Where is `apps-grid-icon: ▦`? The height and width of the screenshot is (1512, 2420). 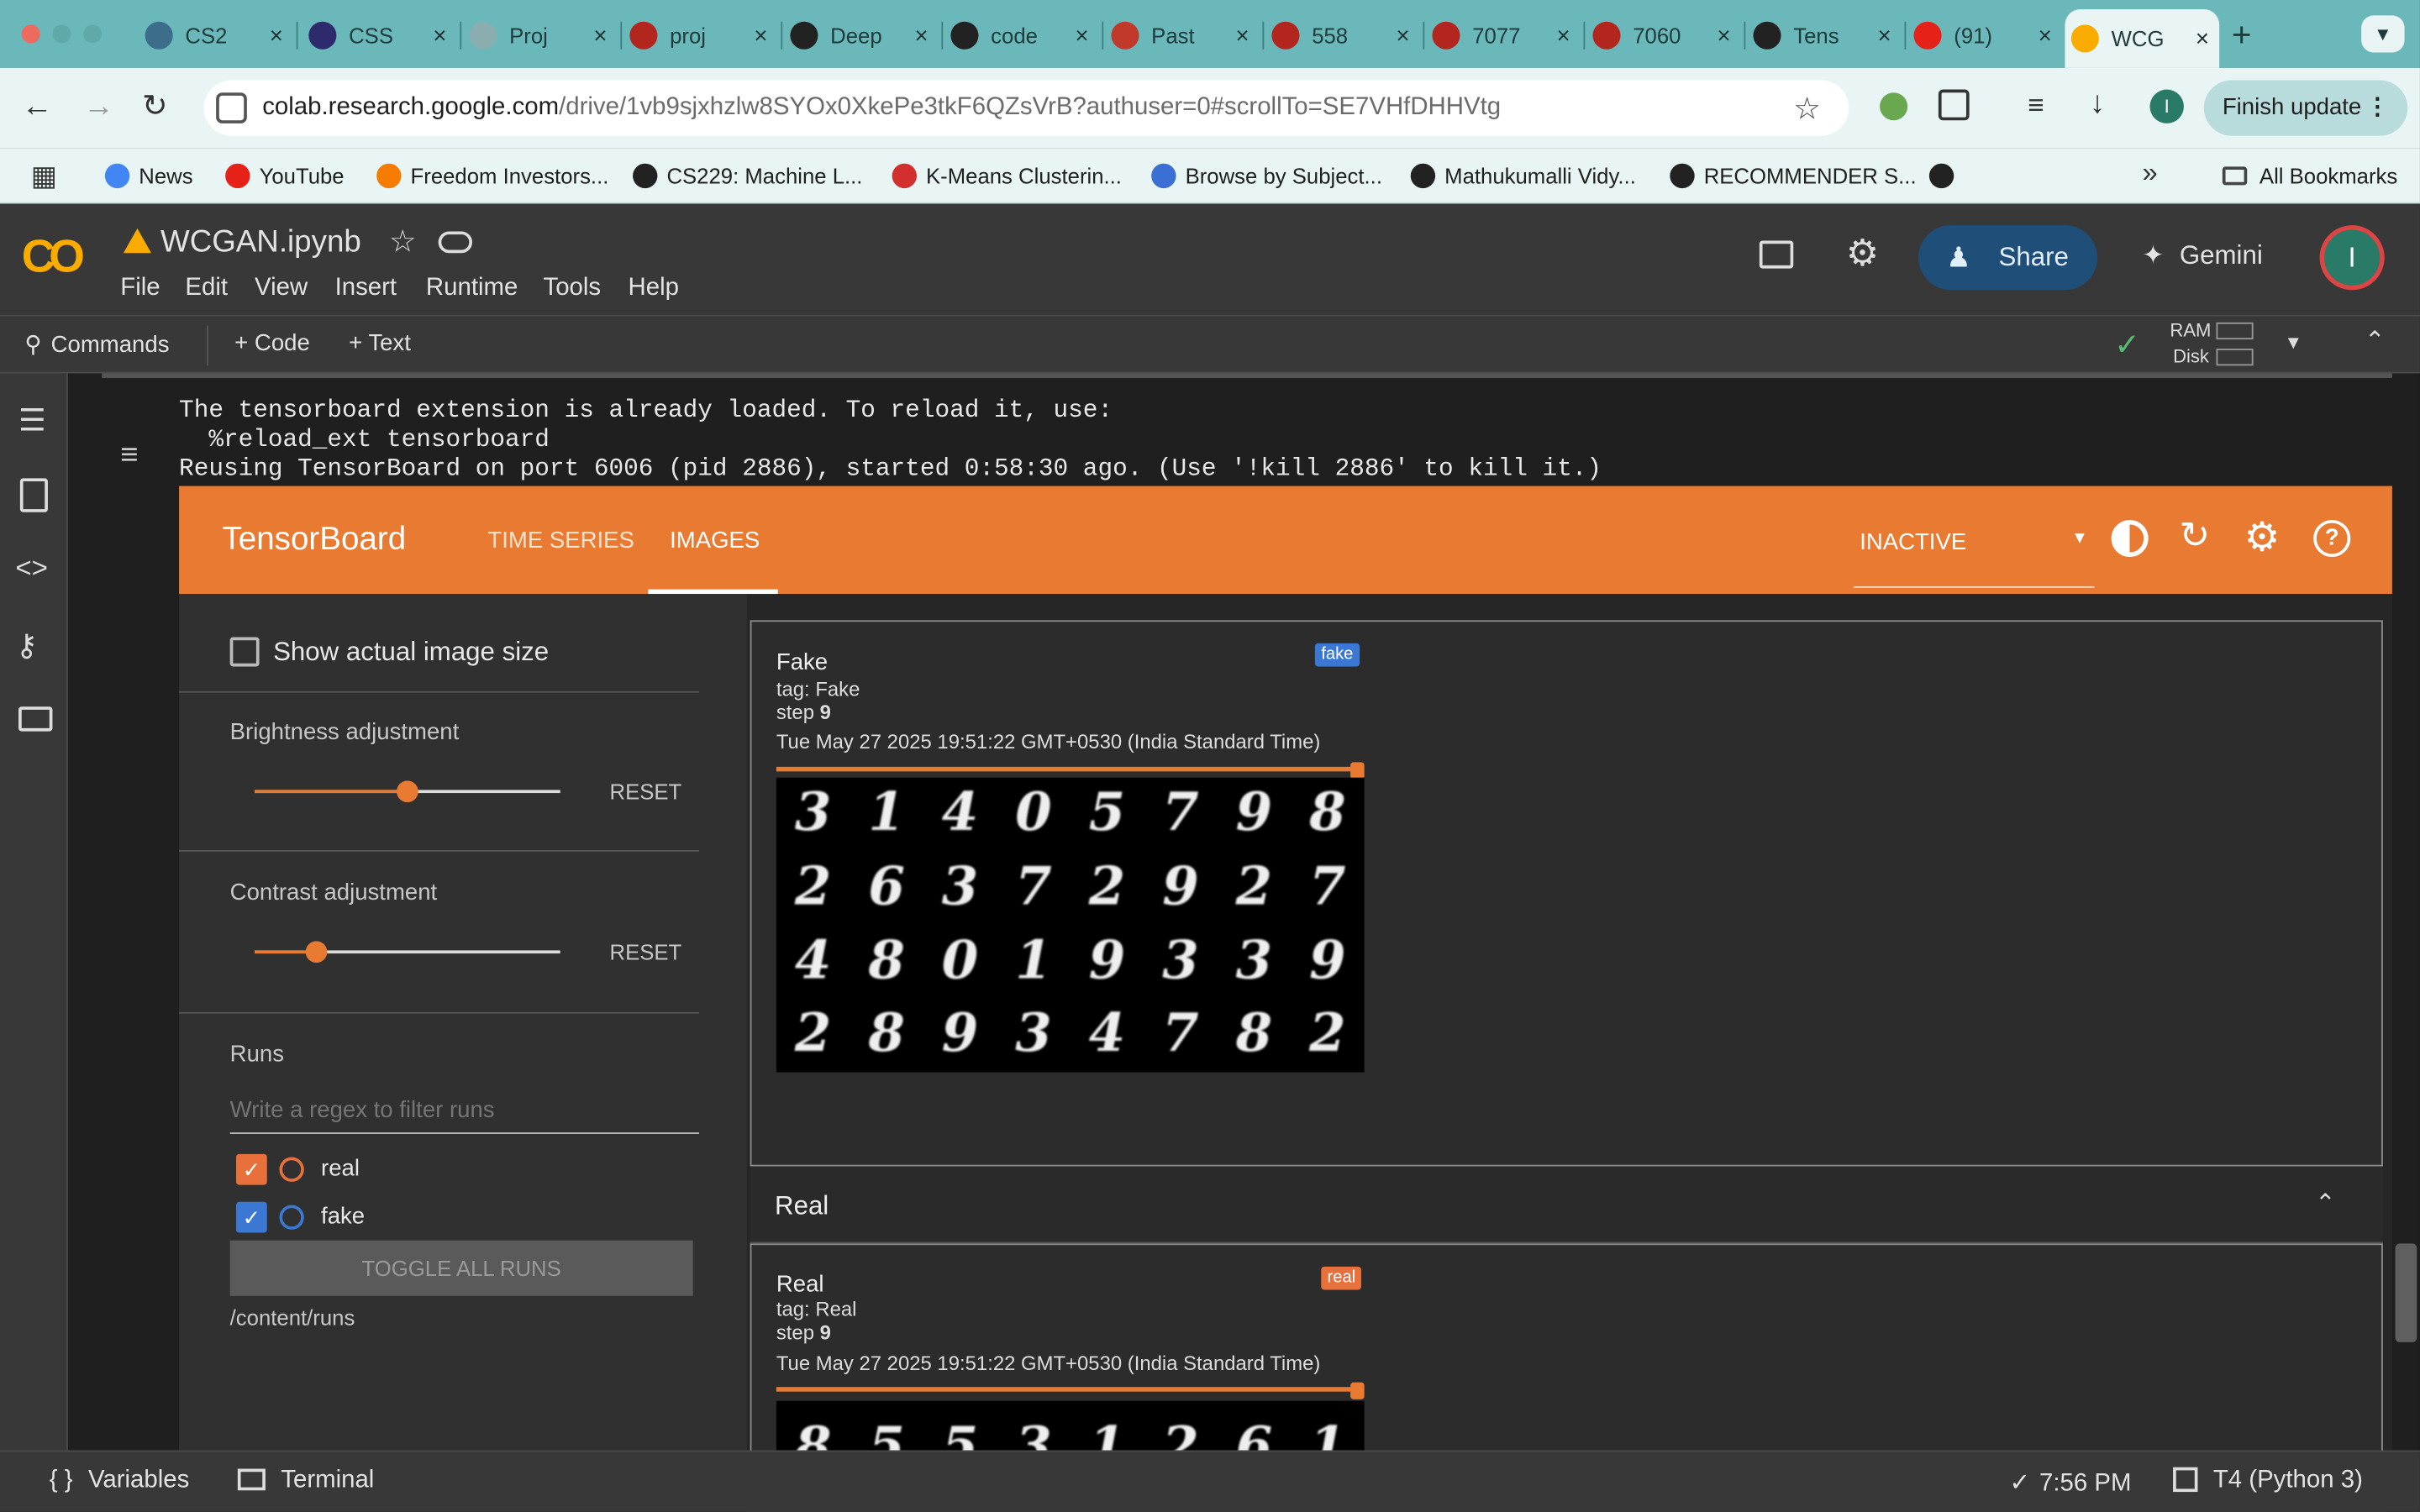
apps-grid-icon: ▦ is located at coordinates (44, 176).